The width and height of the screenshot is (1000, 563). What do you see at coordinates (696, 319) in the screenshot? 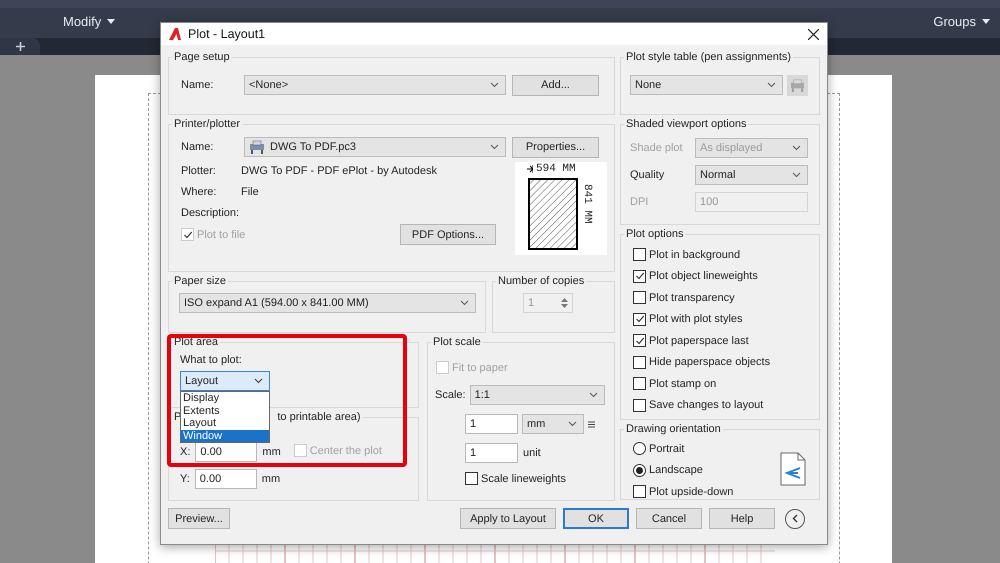
I see `checkbox-label: Plot with plot styles` at bounding box center [696, 319].